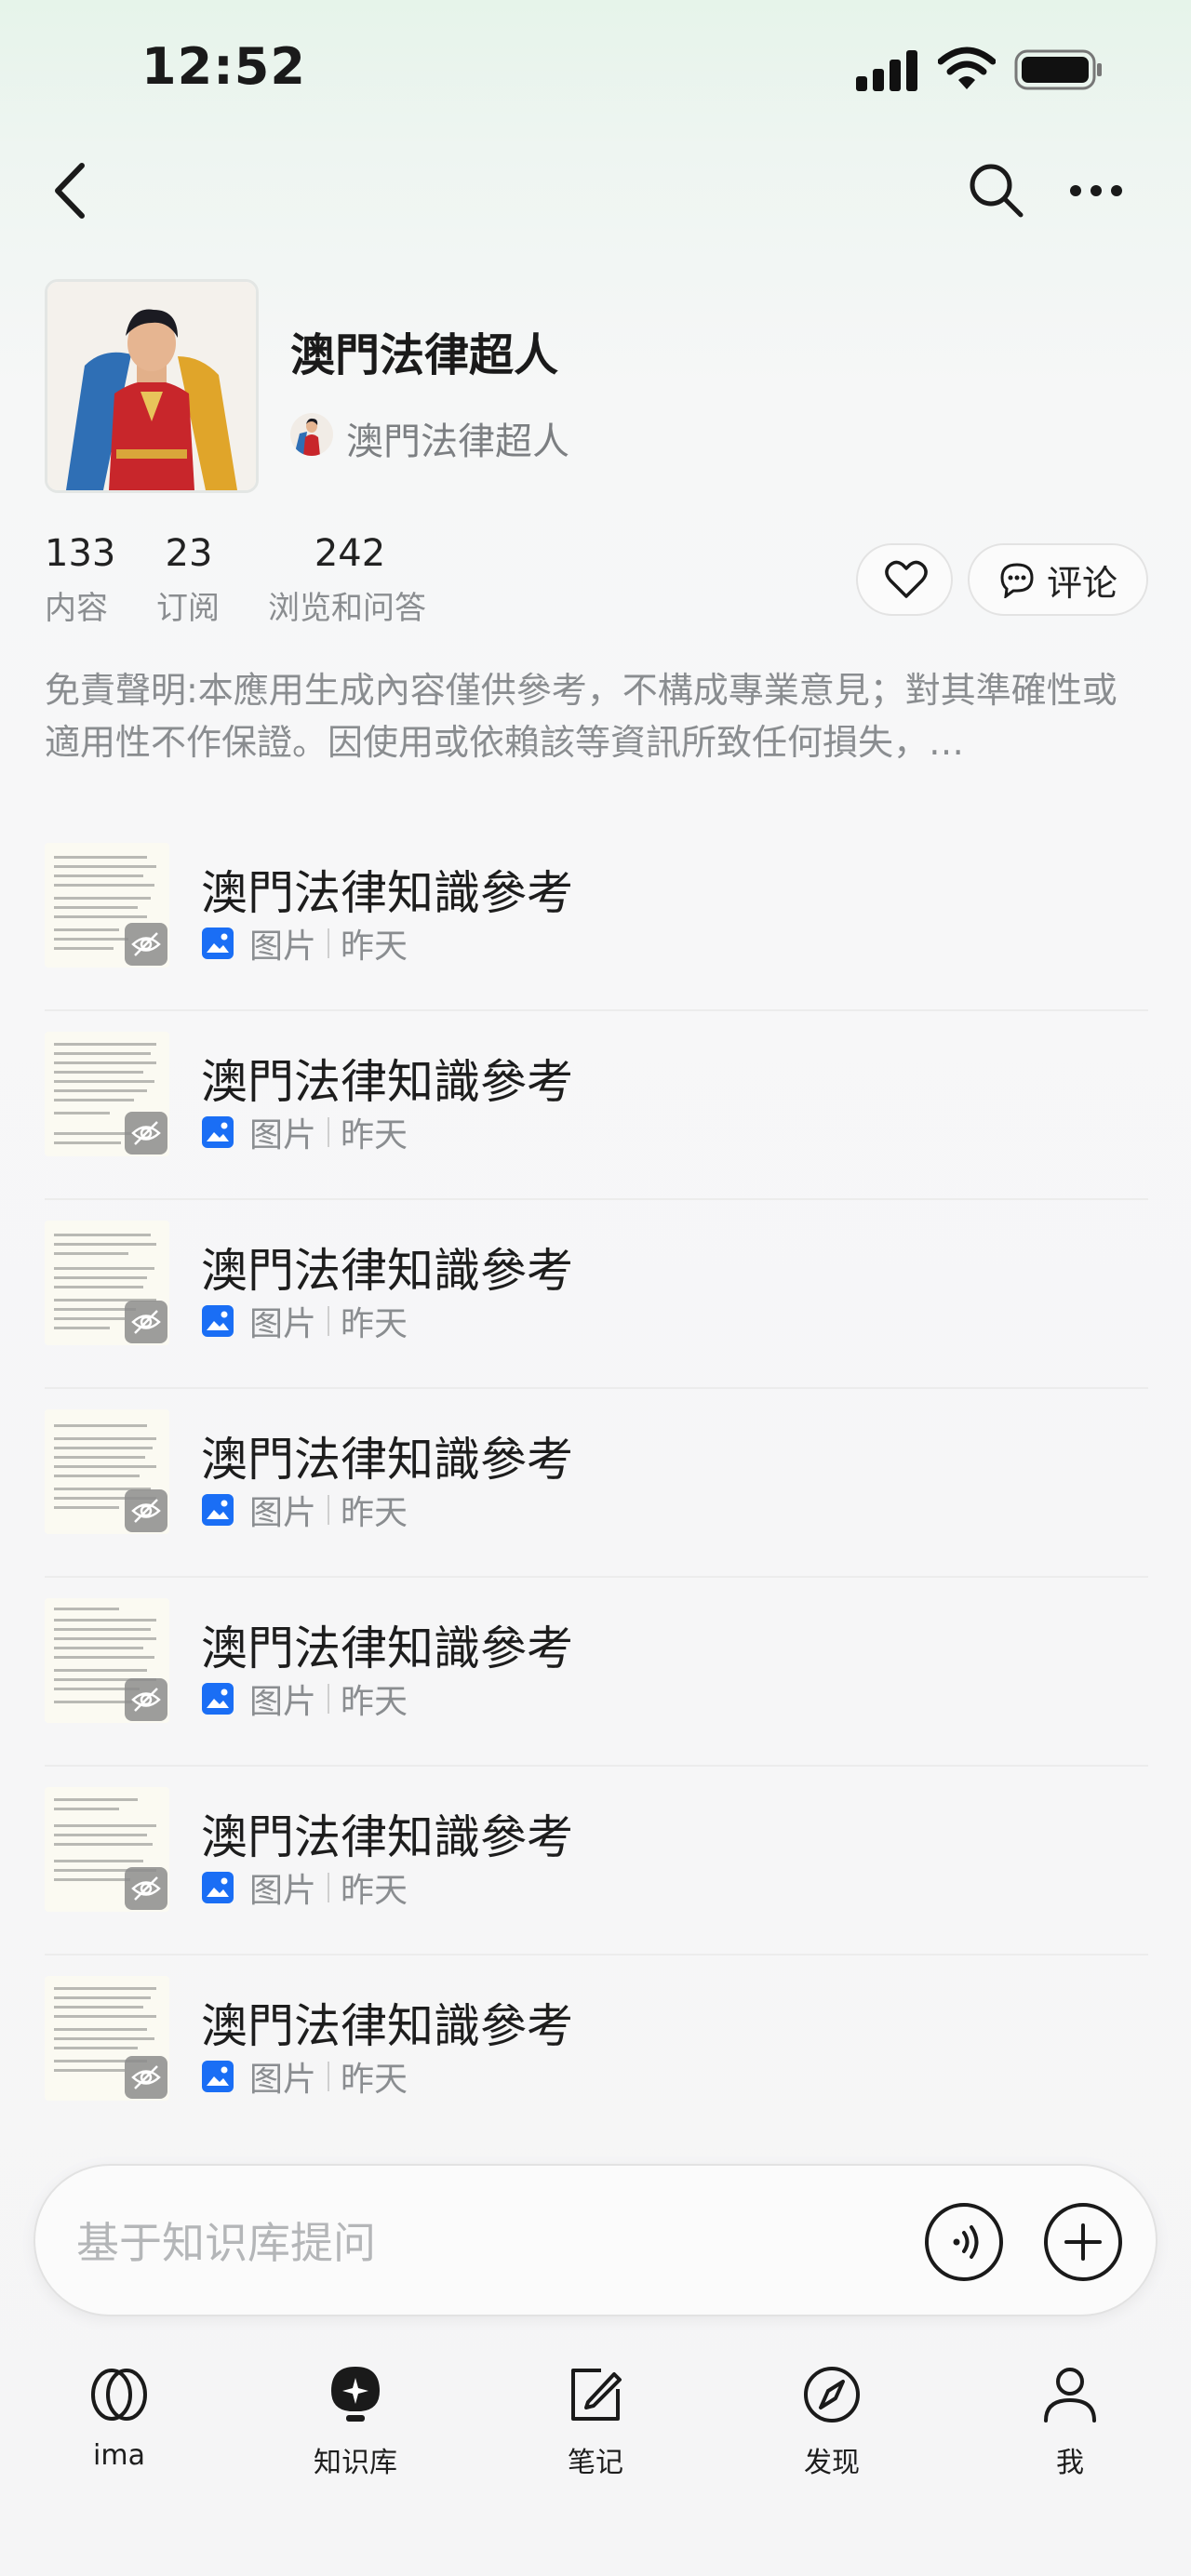  I want to click on tab-bar: ima 知识库 笔记 发现 我, so click(595, 2460).